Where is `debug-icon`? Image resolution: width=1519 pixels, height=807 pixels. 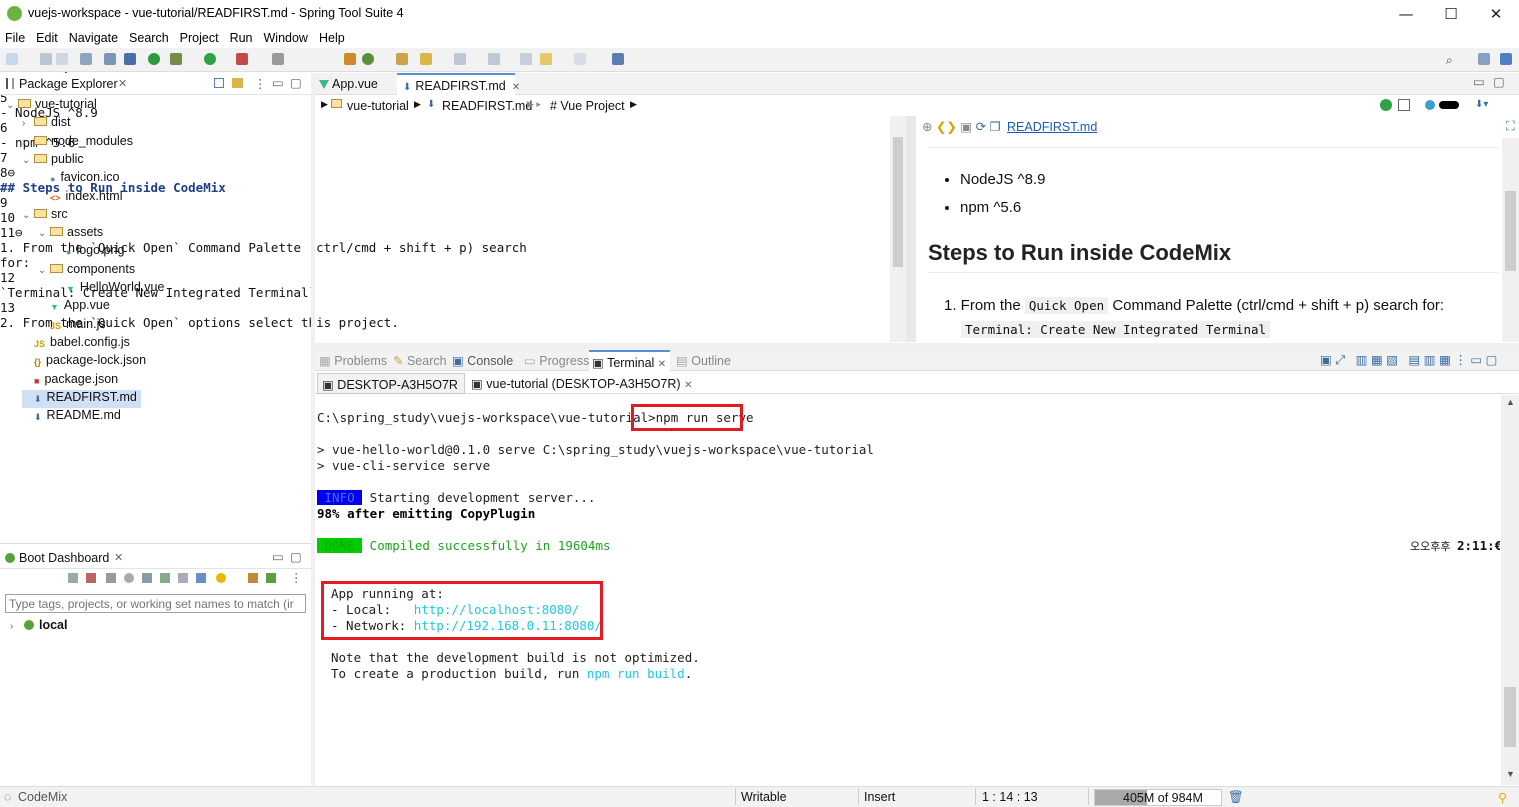 debug-icon is located at coordinates (176, 59).